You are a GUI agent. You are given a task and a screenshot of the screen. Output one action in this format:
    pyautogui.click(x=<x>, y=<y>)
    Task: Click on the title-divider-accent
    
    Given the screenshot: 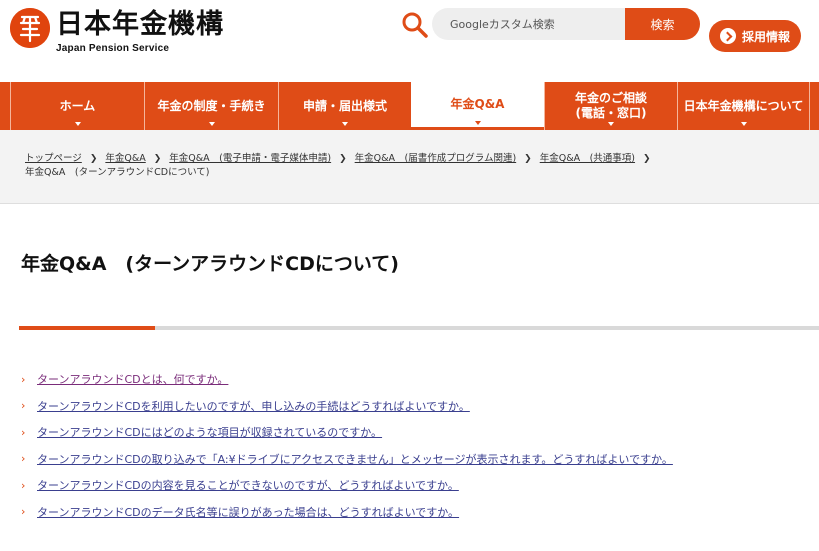 What is the action you would take?
    pyautogui.click(x=87, y=328)
    